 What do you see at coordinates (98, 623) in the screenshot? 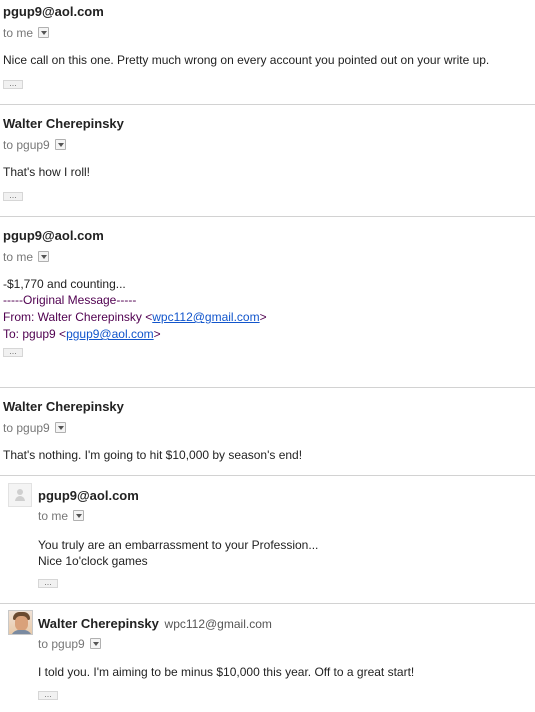
I see `sender-display-name: Walter Cherepinsky` at bounding box center [98, 623].